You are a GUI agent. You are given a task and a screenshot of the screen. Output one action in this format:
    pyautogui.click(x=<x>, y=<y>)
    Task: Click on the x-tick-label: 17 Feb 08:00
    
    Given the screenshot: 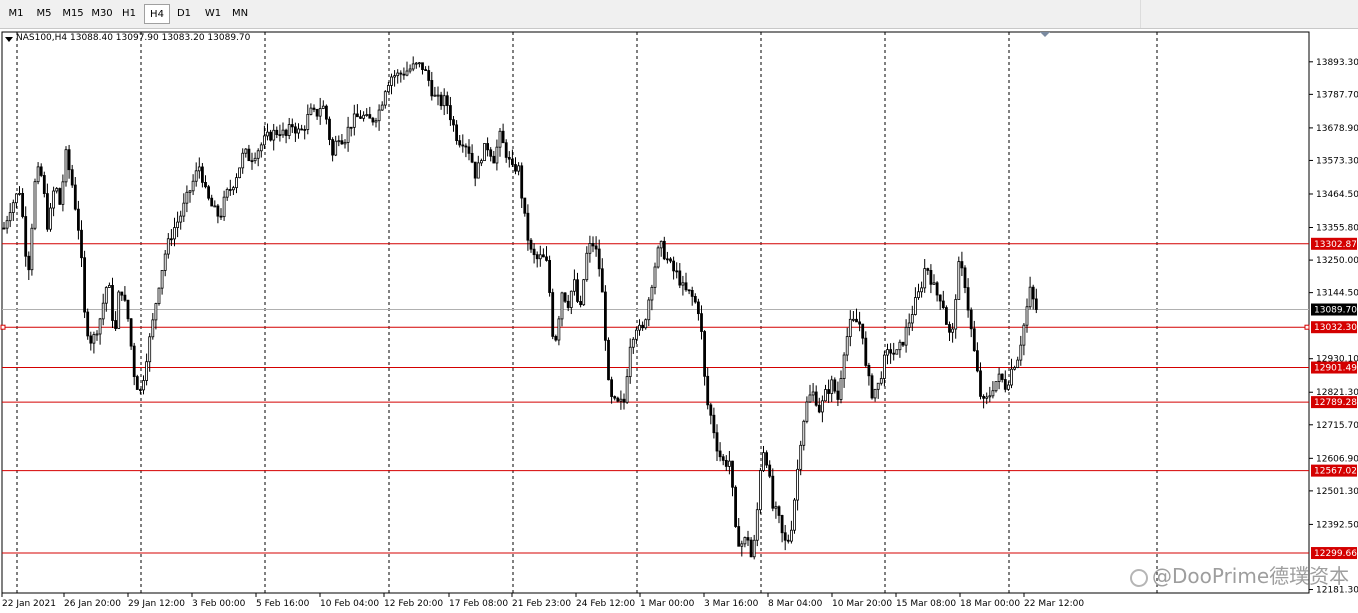 What is the action you would take?
    pyautogui.click(x=478, y=604)
    